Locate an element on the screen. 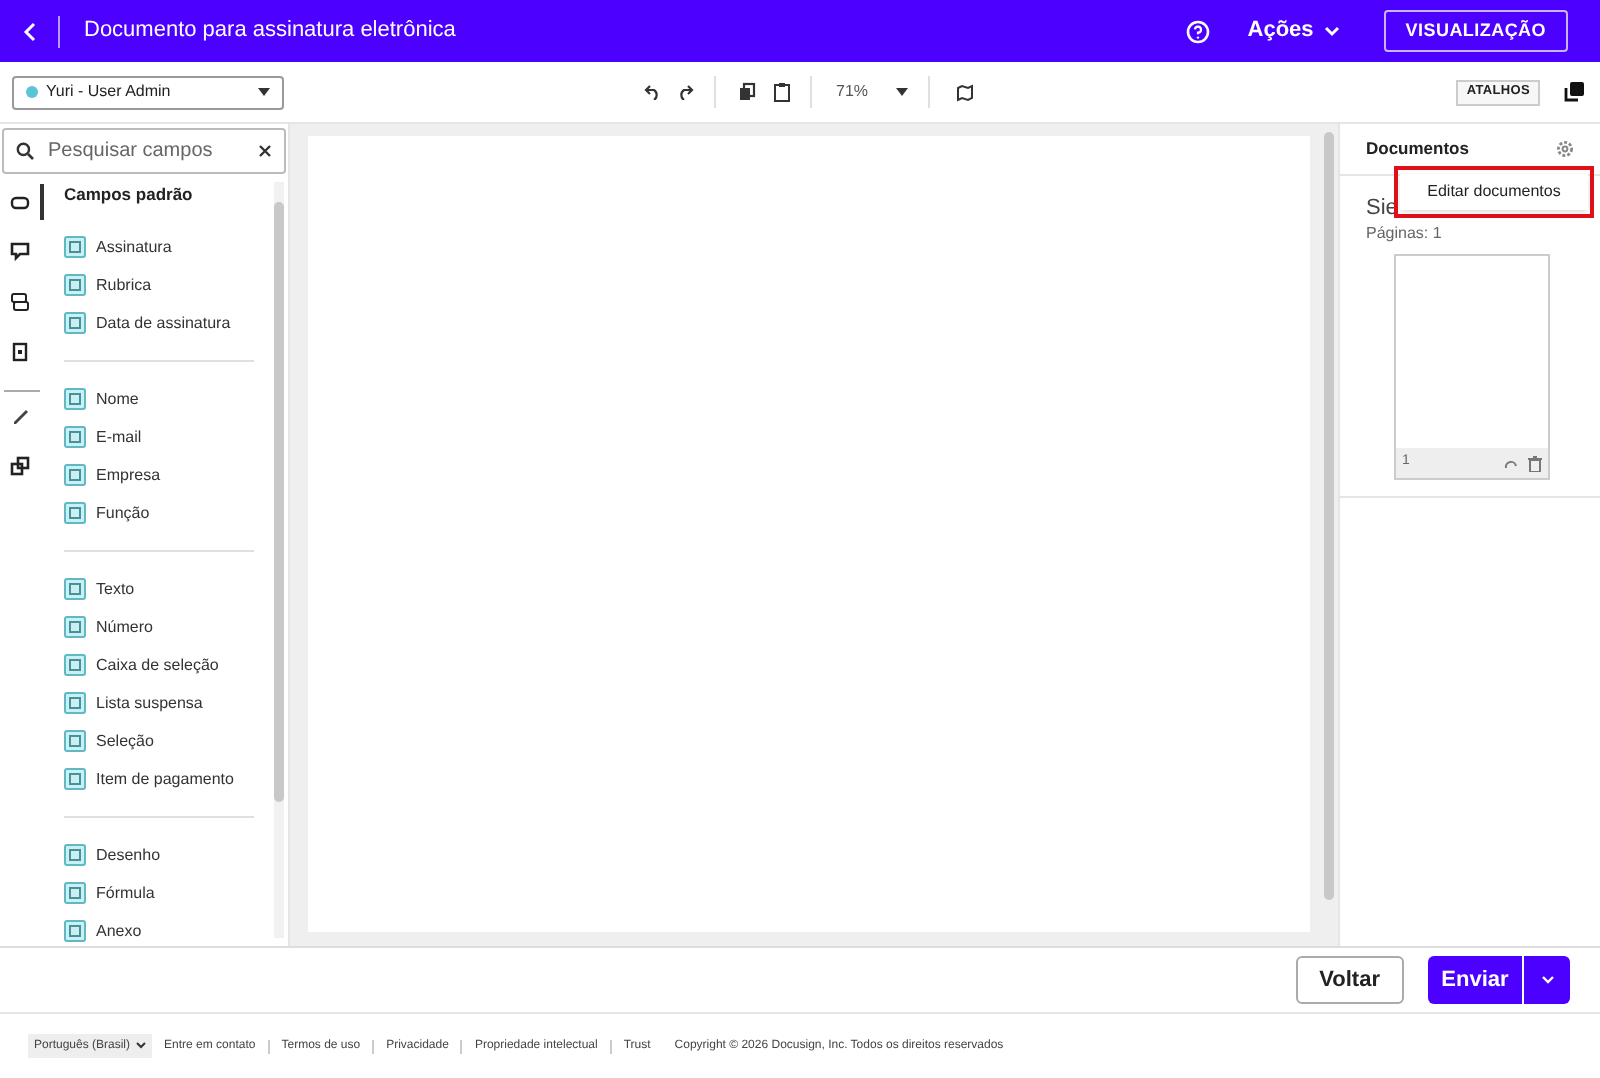 The image size is (1600, 1078). back-icon is located at coordinates (30, 31).